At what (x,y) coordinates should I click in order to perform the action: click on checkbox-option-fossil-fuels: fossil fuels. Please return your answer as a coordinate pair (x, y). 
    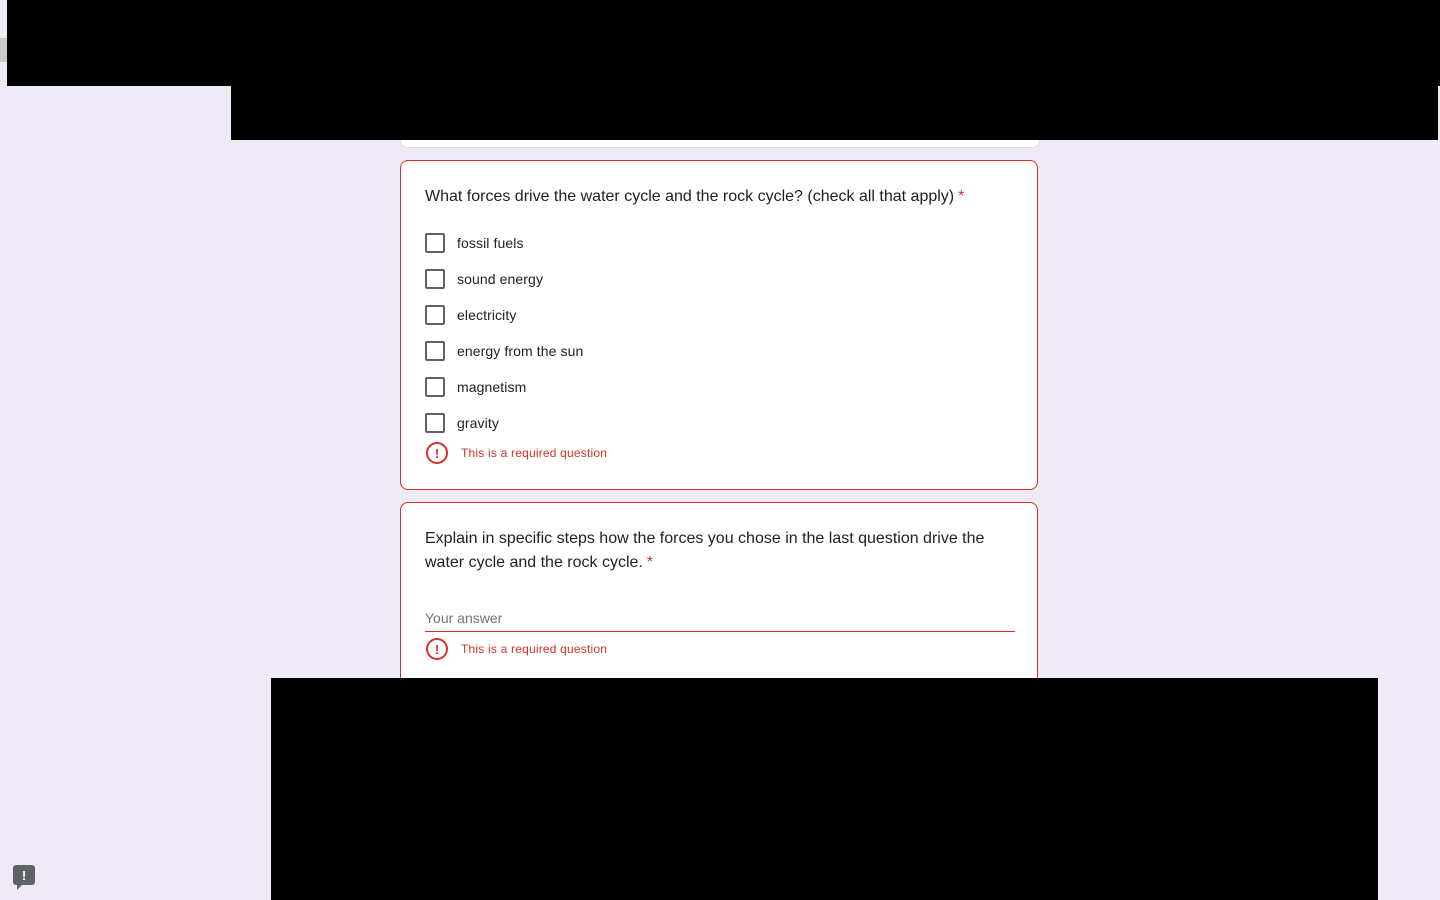
    Looking at the image, I should click on (474, 243).